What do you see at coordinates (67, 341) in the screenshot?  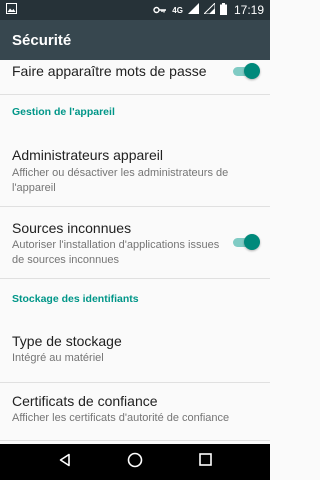 I see `storage-type-title: Type de stockage` at bounding box center [67, 341].